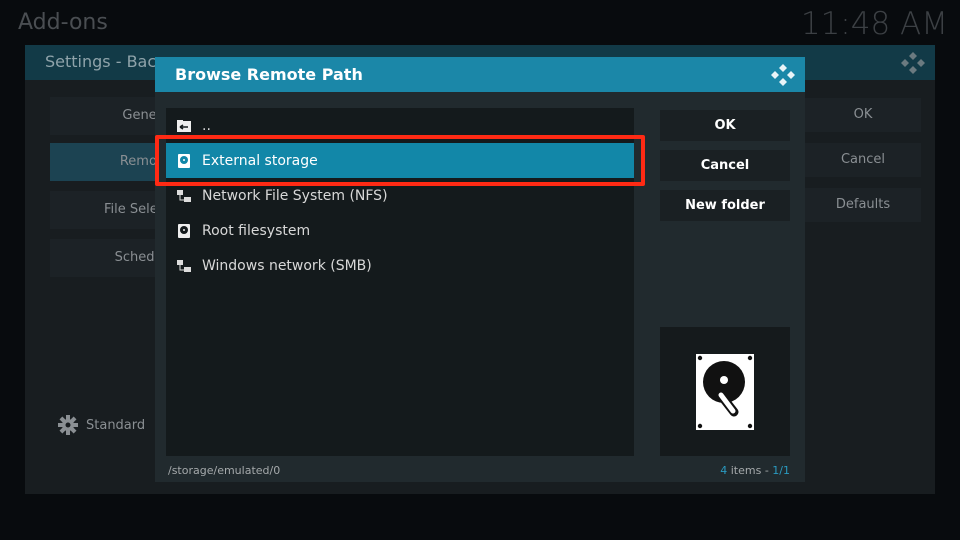 The width and height of the screenshot is (960, 540). What do you see at coordinates (287, 265) in the screenshot?
I see `list-item-label: Windows network (SMB)` at bounding box center [287, 265].